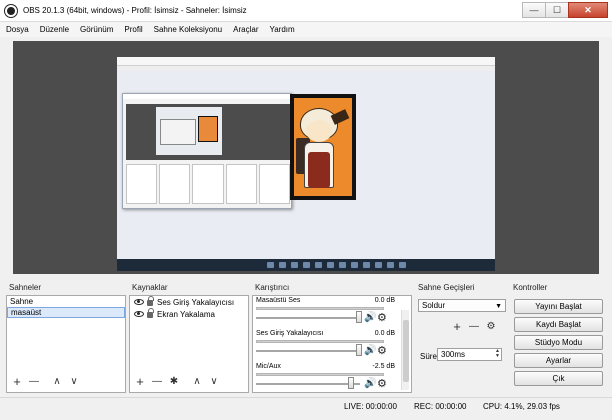  Describe the element at coordinates (157, 382) in the screenshot. I see `remove-source-button: —` at that location.